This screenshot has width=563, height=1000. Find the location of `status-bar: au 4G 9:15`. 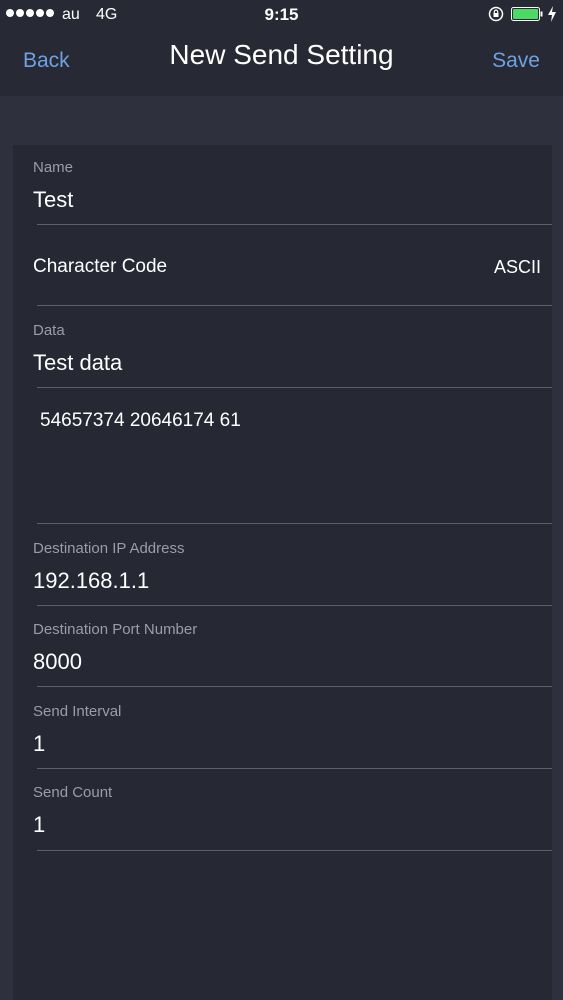

status-bar: au 4G 9:15 is located at coordinates (281, 15).